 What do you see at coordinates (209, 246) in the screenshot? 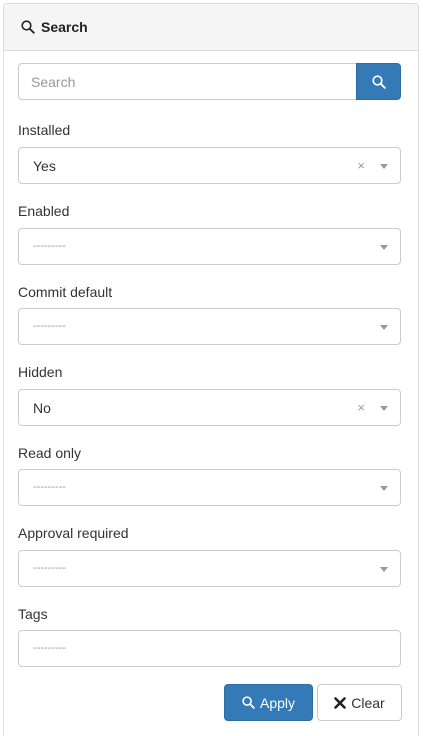
I see `enabled-select: ---------` at bounding box center [209, 246].